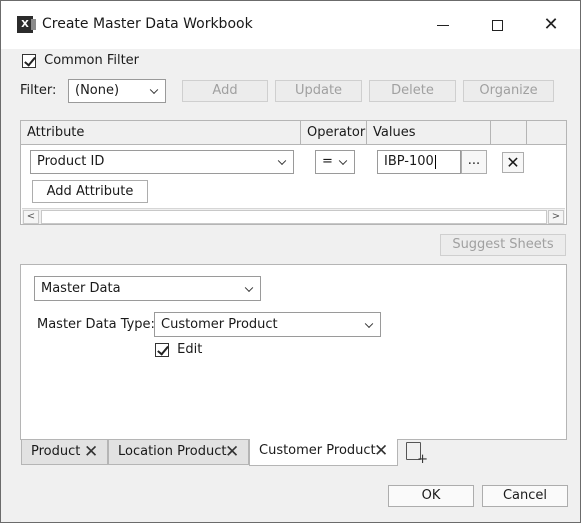 This screenshot has width=581, height=523. Describe the element at coordinates (556, 217) in the screenshot. I see `scroll-right-arrow: >` at that location.